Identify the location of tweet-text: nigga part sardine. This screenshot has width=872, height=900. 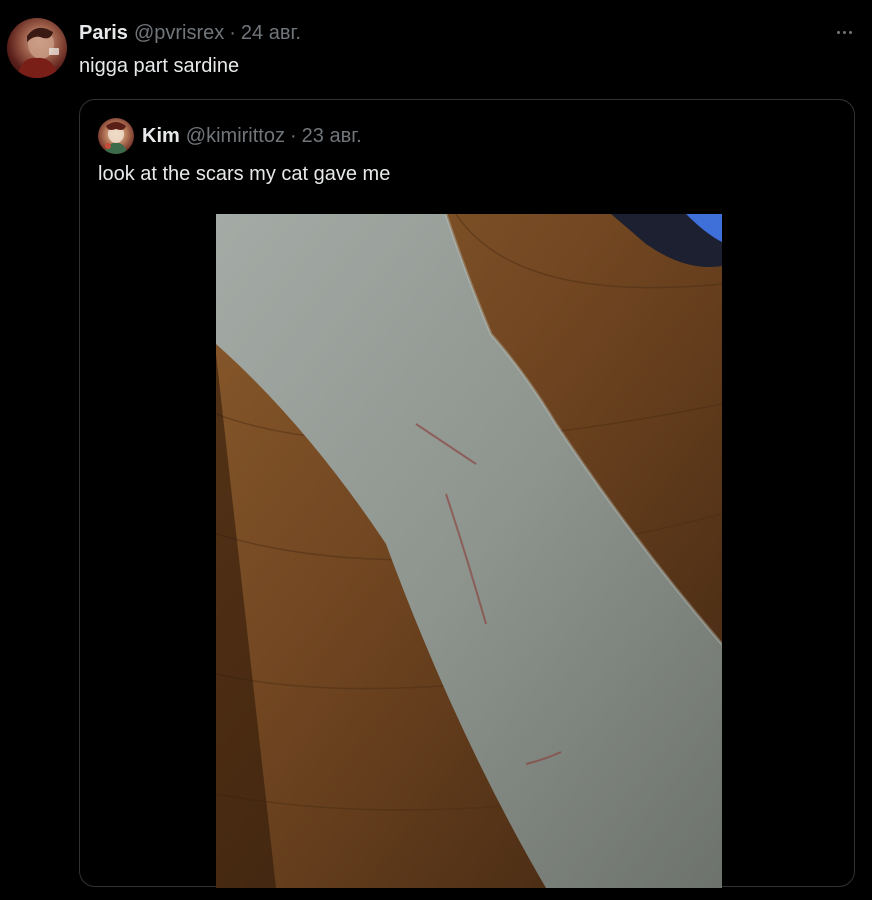
(159, 66).